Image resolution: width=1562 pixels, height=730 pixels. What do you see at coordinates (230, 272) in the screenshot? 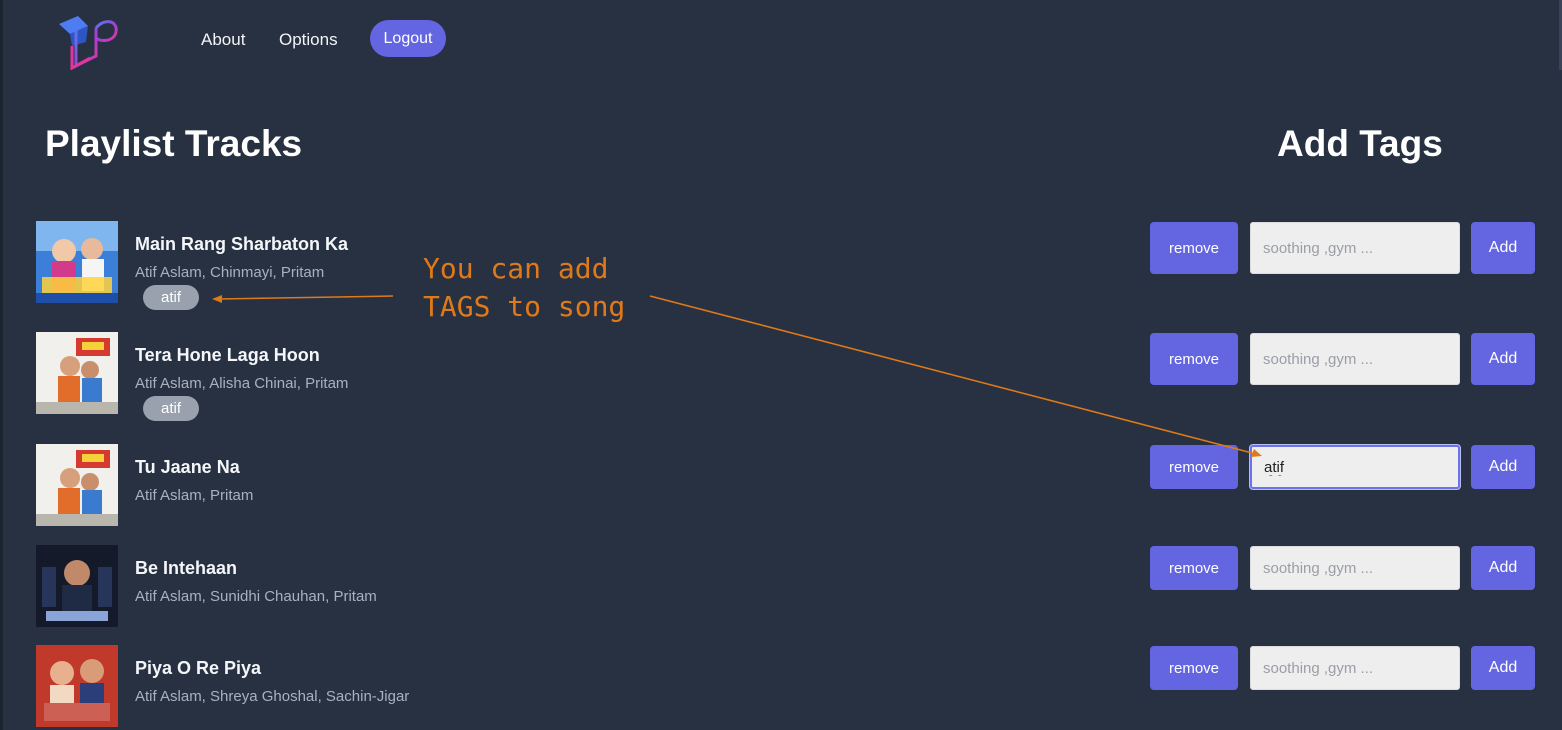
I see `track-artists: Atif Aslam, Chinmayi, Pritam` at bounding box center [230, 272].